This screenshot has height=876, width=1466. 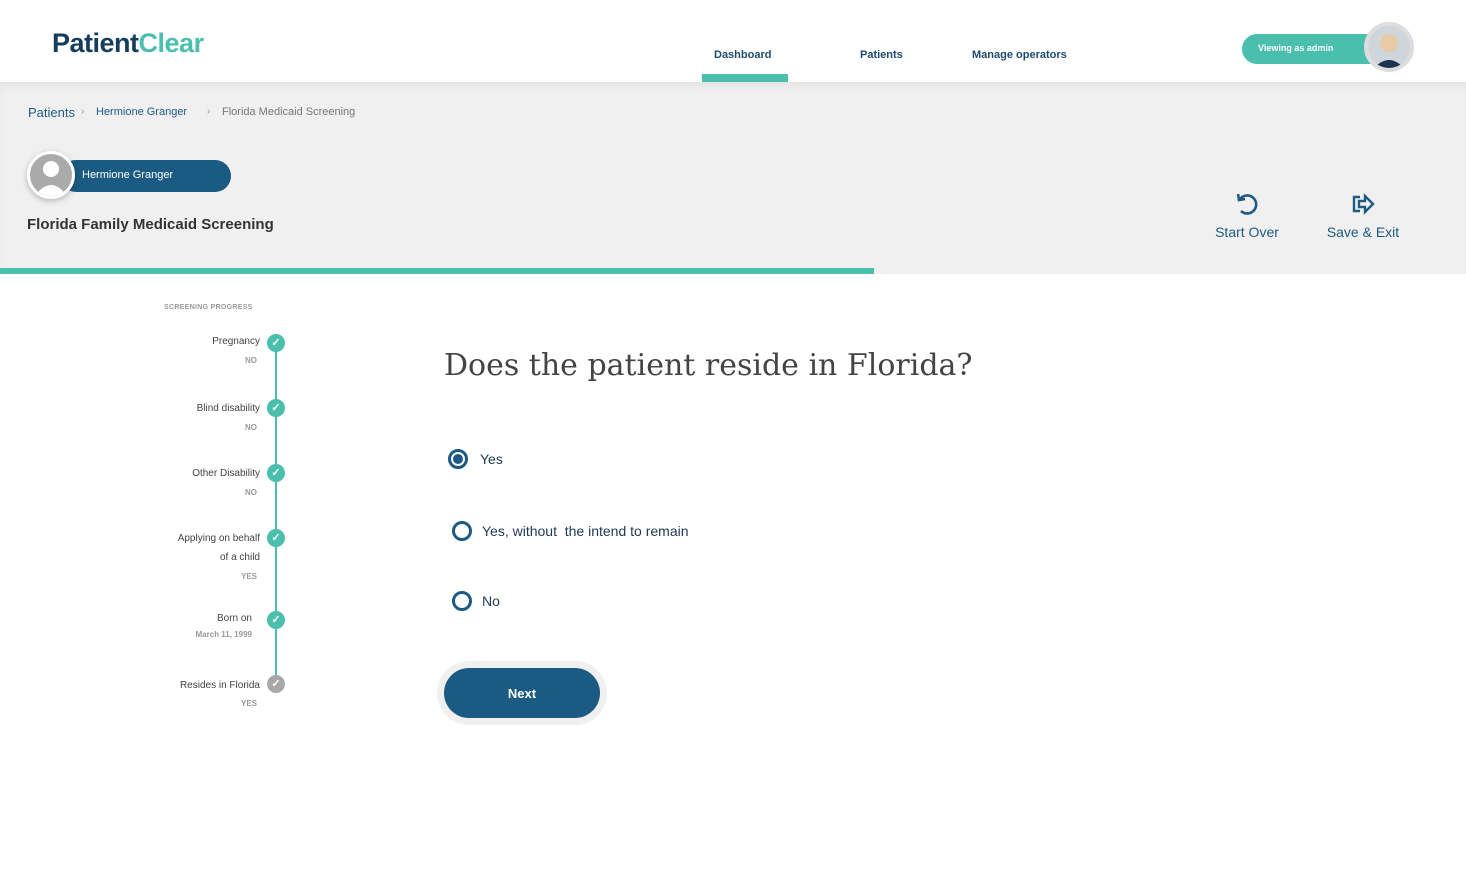 I want to click on option-yes-without-intent: Yes, without the intend to remain, so click(x=570, y=531).